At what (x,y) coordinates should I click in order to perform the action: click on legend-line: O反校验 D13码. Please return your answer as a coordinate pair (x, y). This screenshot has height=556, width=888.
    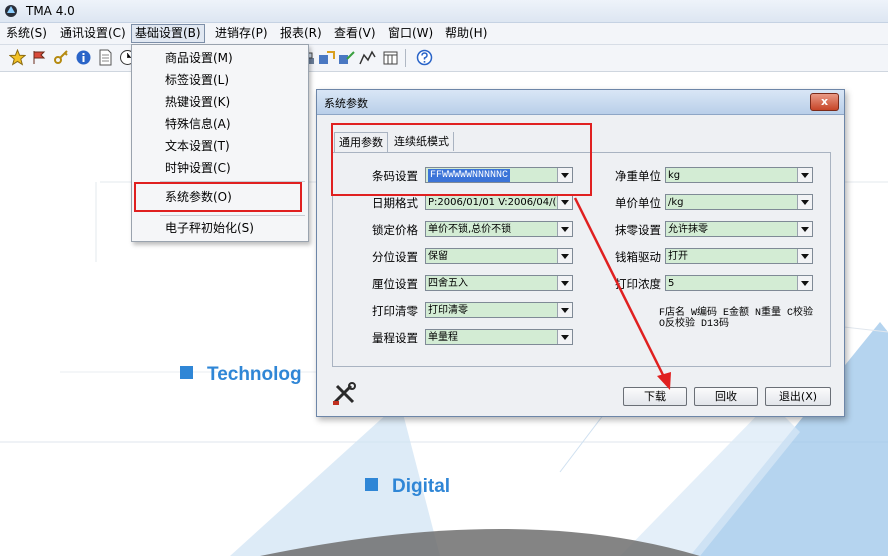
    Looking at the image, I should click on (694, 324).